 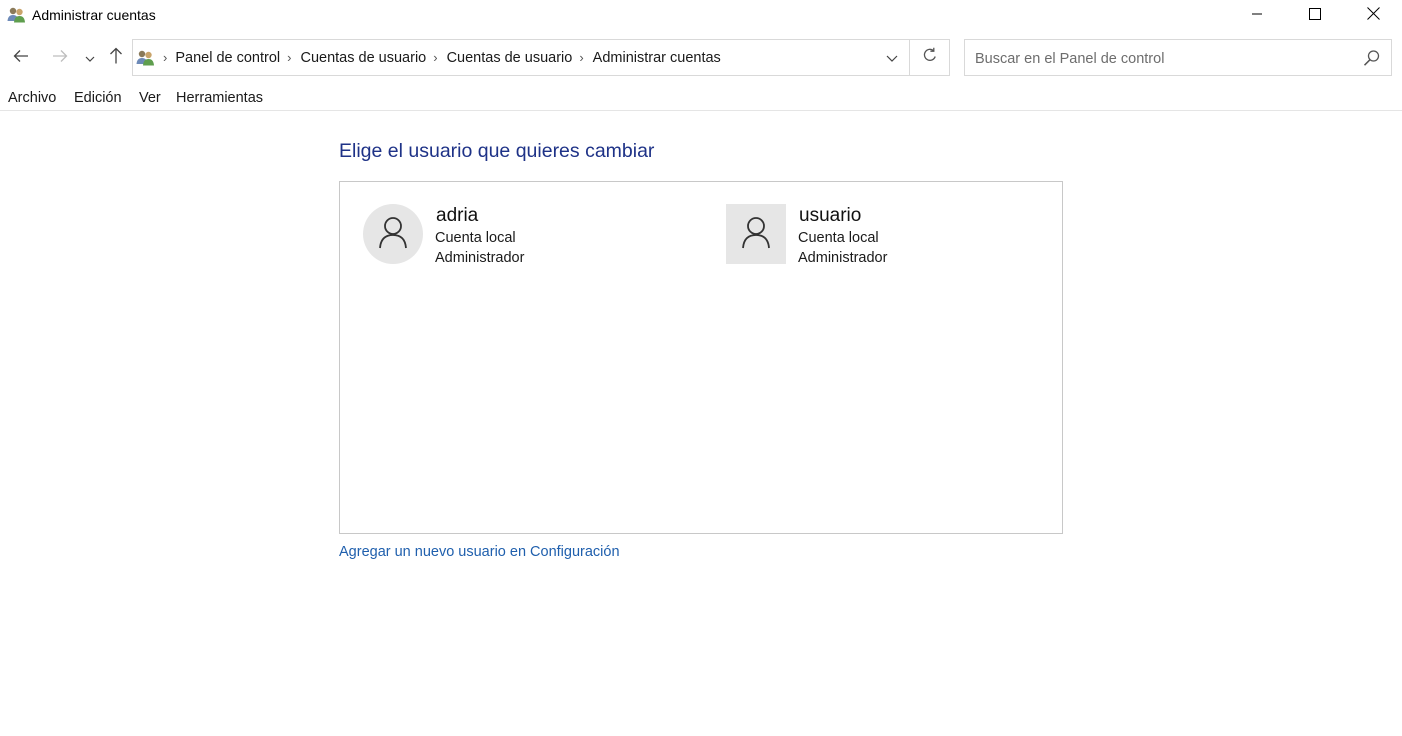 What do you see at coordinates (497, 151) in the screenshot?
I see `page-title: Elige el usuario que quieres cambiar` at bounding box center [497, 151].